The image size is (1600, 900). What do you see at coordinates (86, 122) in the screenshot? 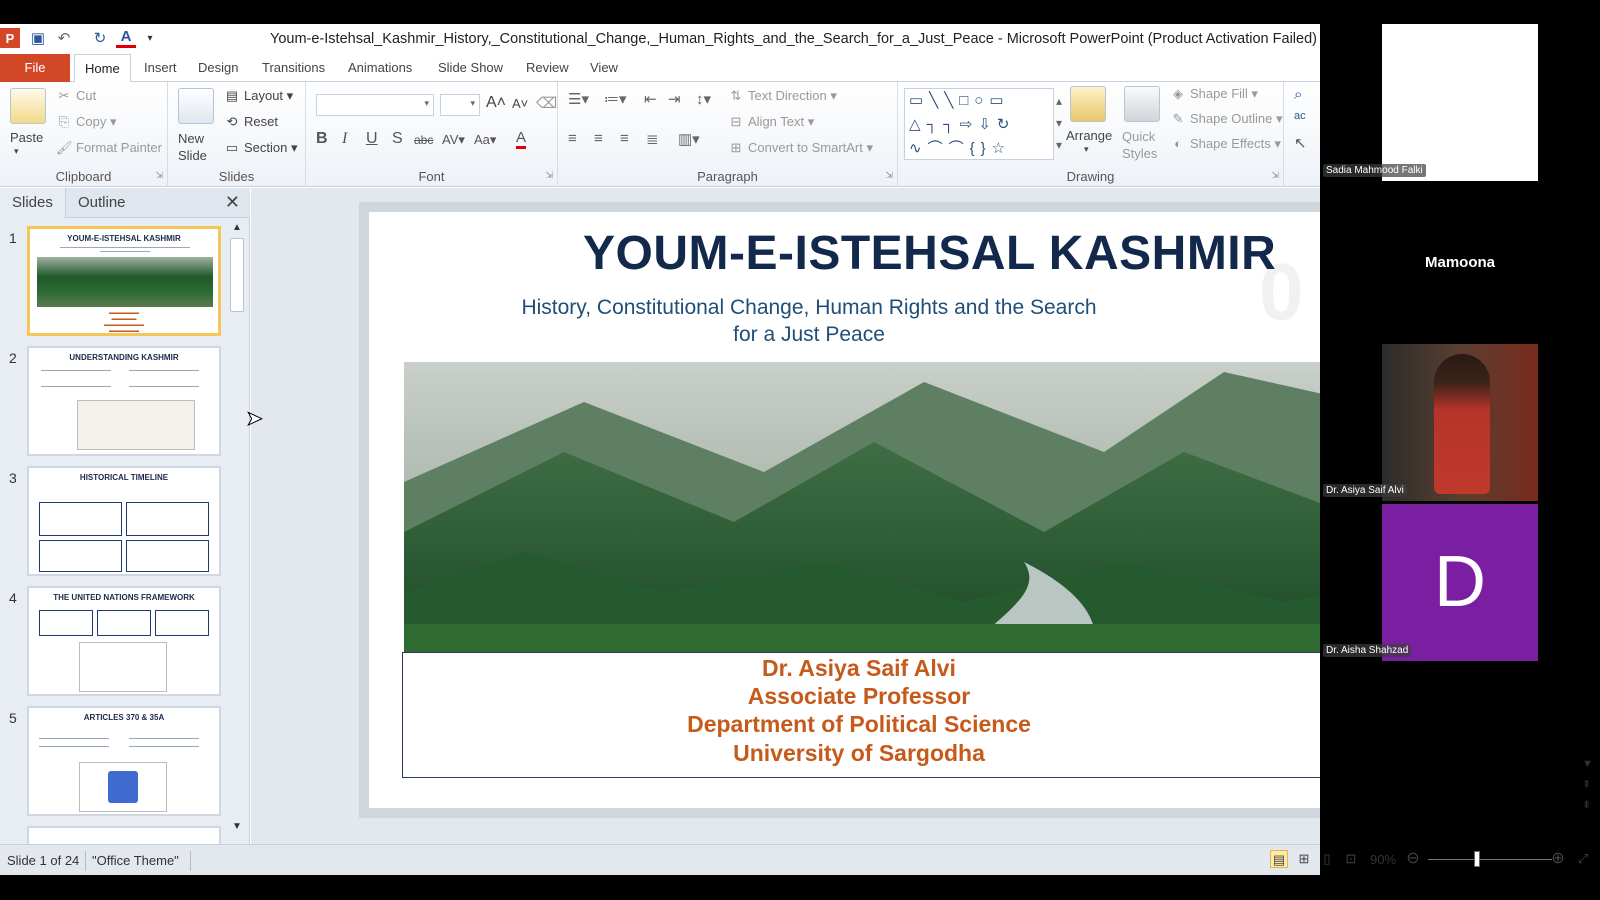
I see `copy-button: ⎘ Copy ▾` at bounding box center [86, 122].